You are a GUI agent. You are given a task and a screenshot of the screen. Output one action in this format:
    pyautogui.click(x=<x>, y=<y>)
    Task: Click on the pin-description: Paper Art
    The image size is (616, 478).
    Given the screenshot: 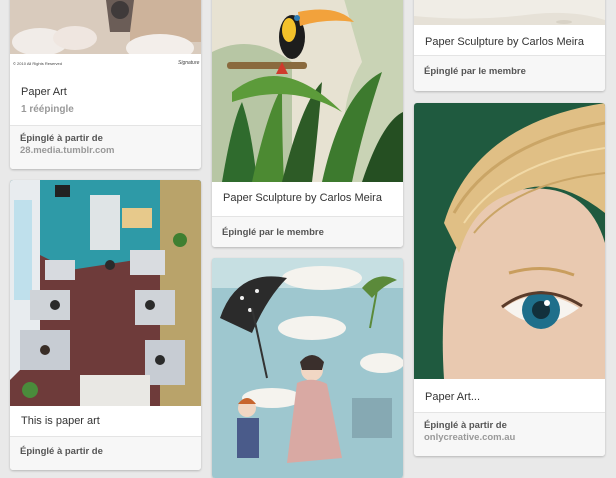 What is the action you would take?
    pyautogui.click(x=44, y=92)
    